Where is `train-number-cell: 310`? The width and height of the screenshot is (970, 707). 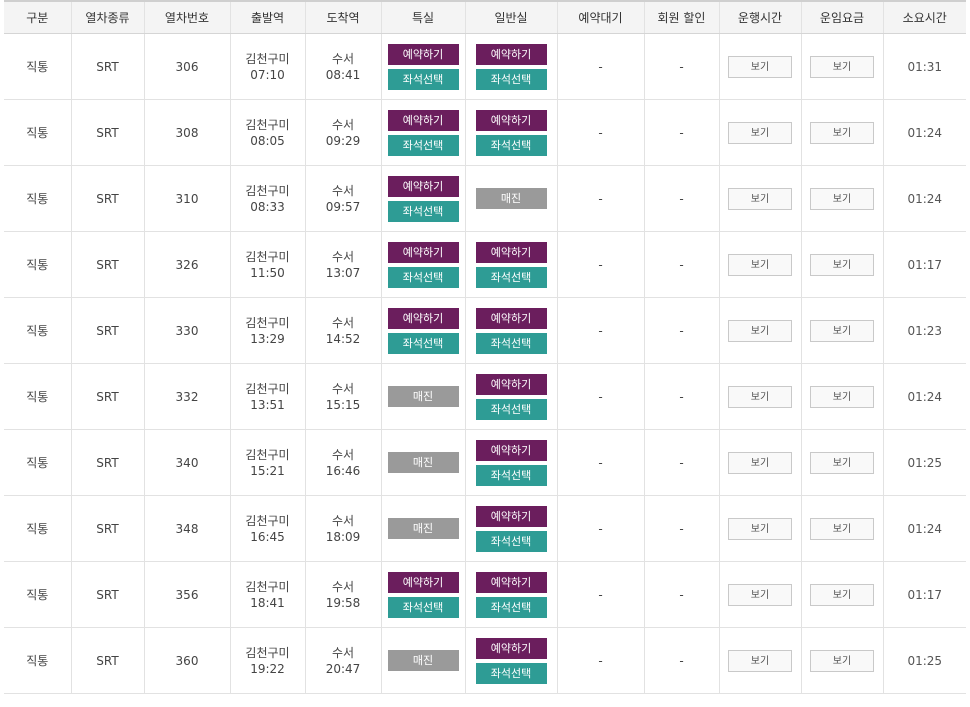
train-number-cell: 310 is located at coordinates (186, 198).